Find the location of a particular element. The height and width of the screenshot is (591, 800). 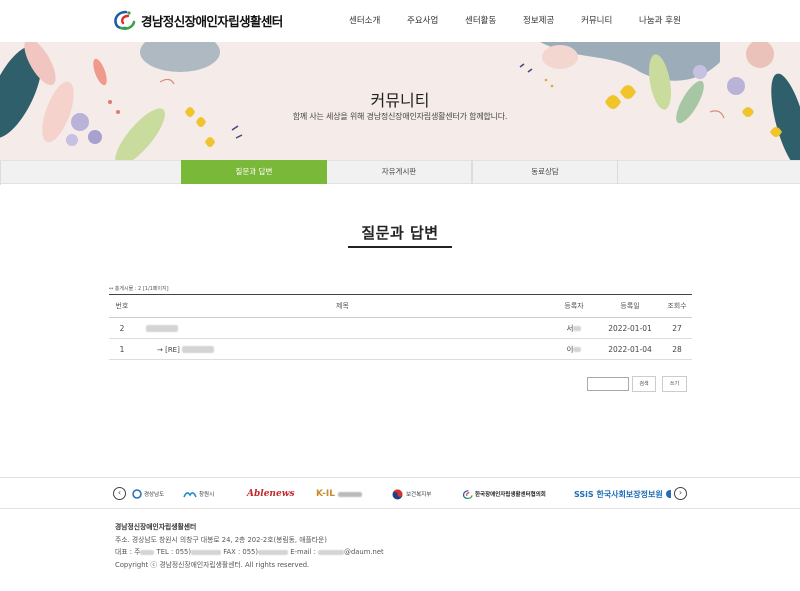

nav-community: 커뮤니티 is located at coordinates (610, 20).